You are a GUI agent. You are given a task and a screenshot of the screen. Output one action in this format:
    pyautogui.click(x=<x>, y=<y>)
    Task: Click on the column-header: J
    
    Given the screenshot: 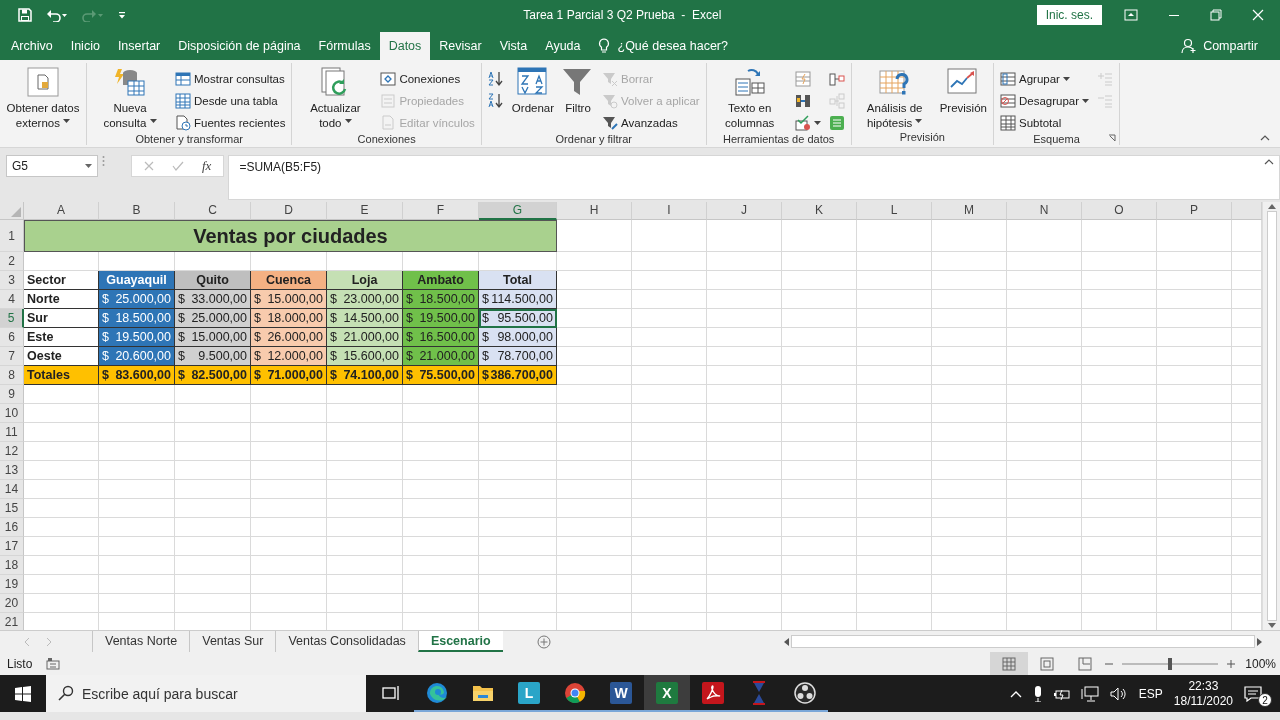 What is the action you would take?
    pyautogui.click(x=744, y=211)
    